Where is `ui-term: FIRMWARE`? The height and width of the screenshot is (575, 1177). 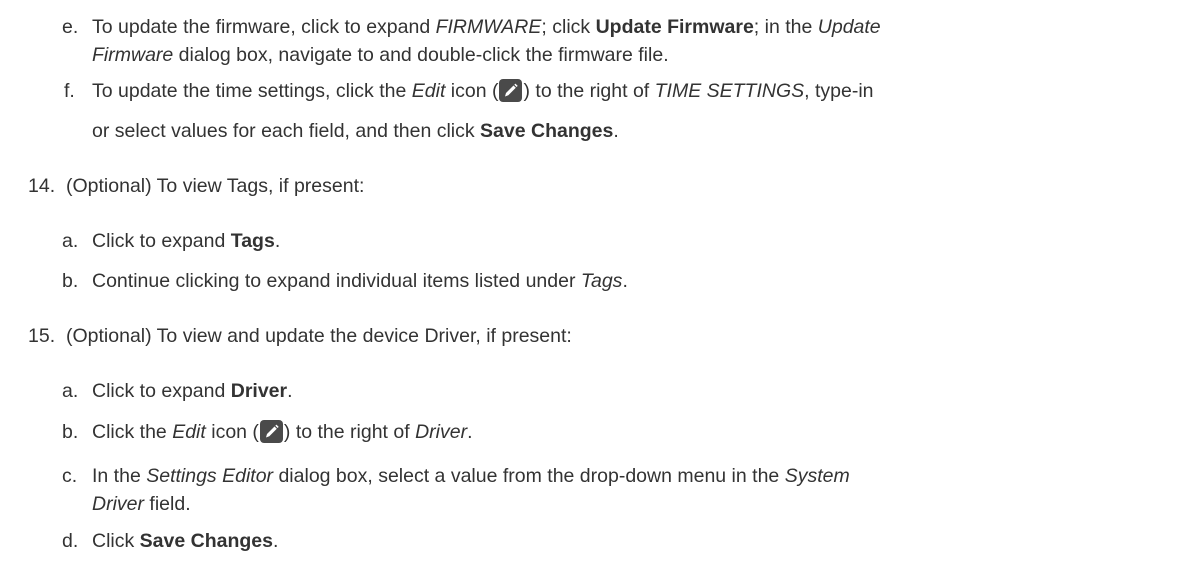
ui-term: FIRMWARE is located at coordinates (488, 27).